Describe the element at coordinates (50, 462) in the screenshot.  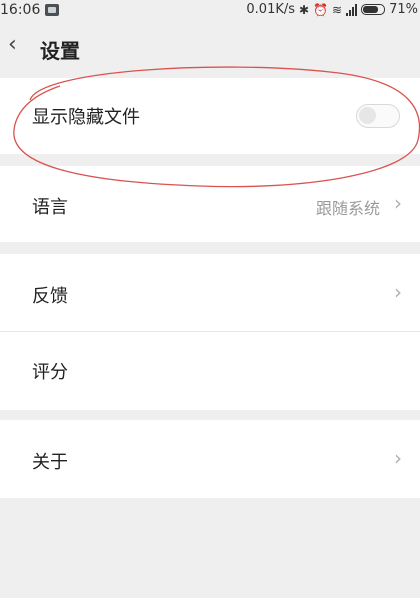
I see `setting-label: 关于` at that location.